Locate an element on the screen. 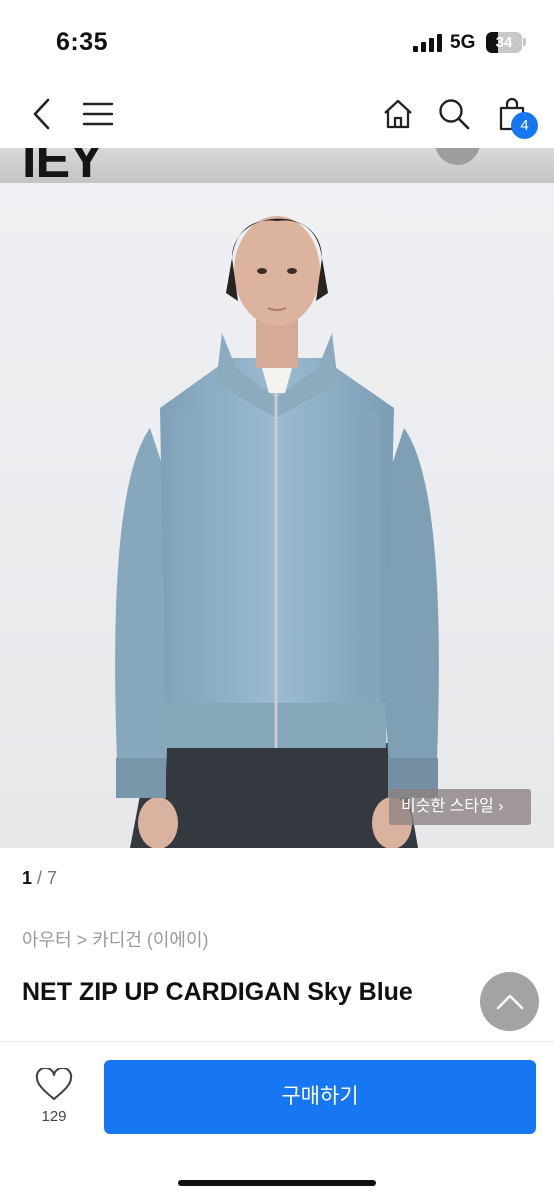 This screenshot has height=1200, width=554. like-count: 129 is located at coordinates (54, 1116).